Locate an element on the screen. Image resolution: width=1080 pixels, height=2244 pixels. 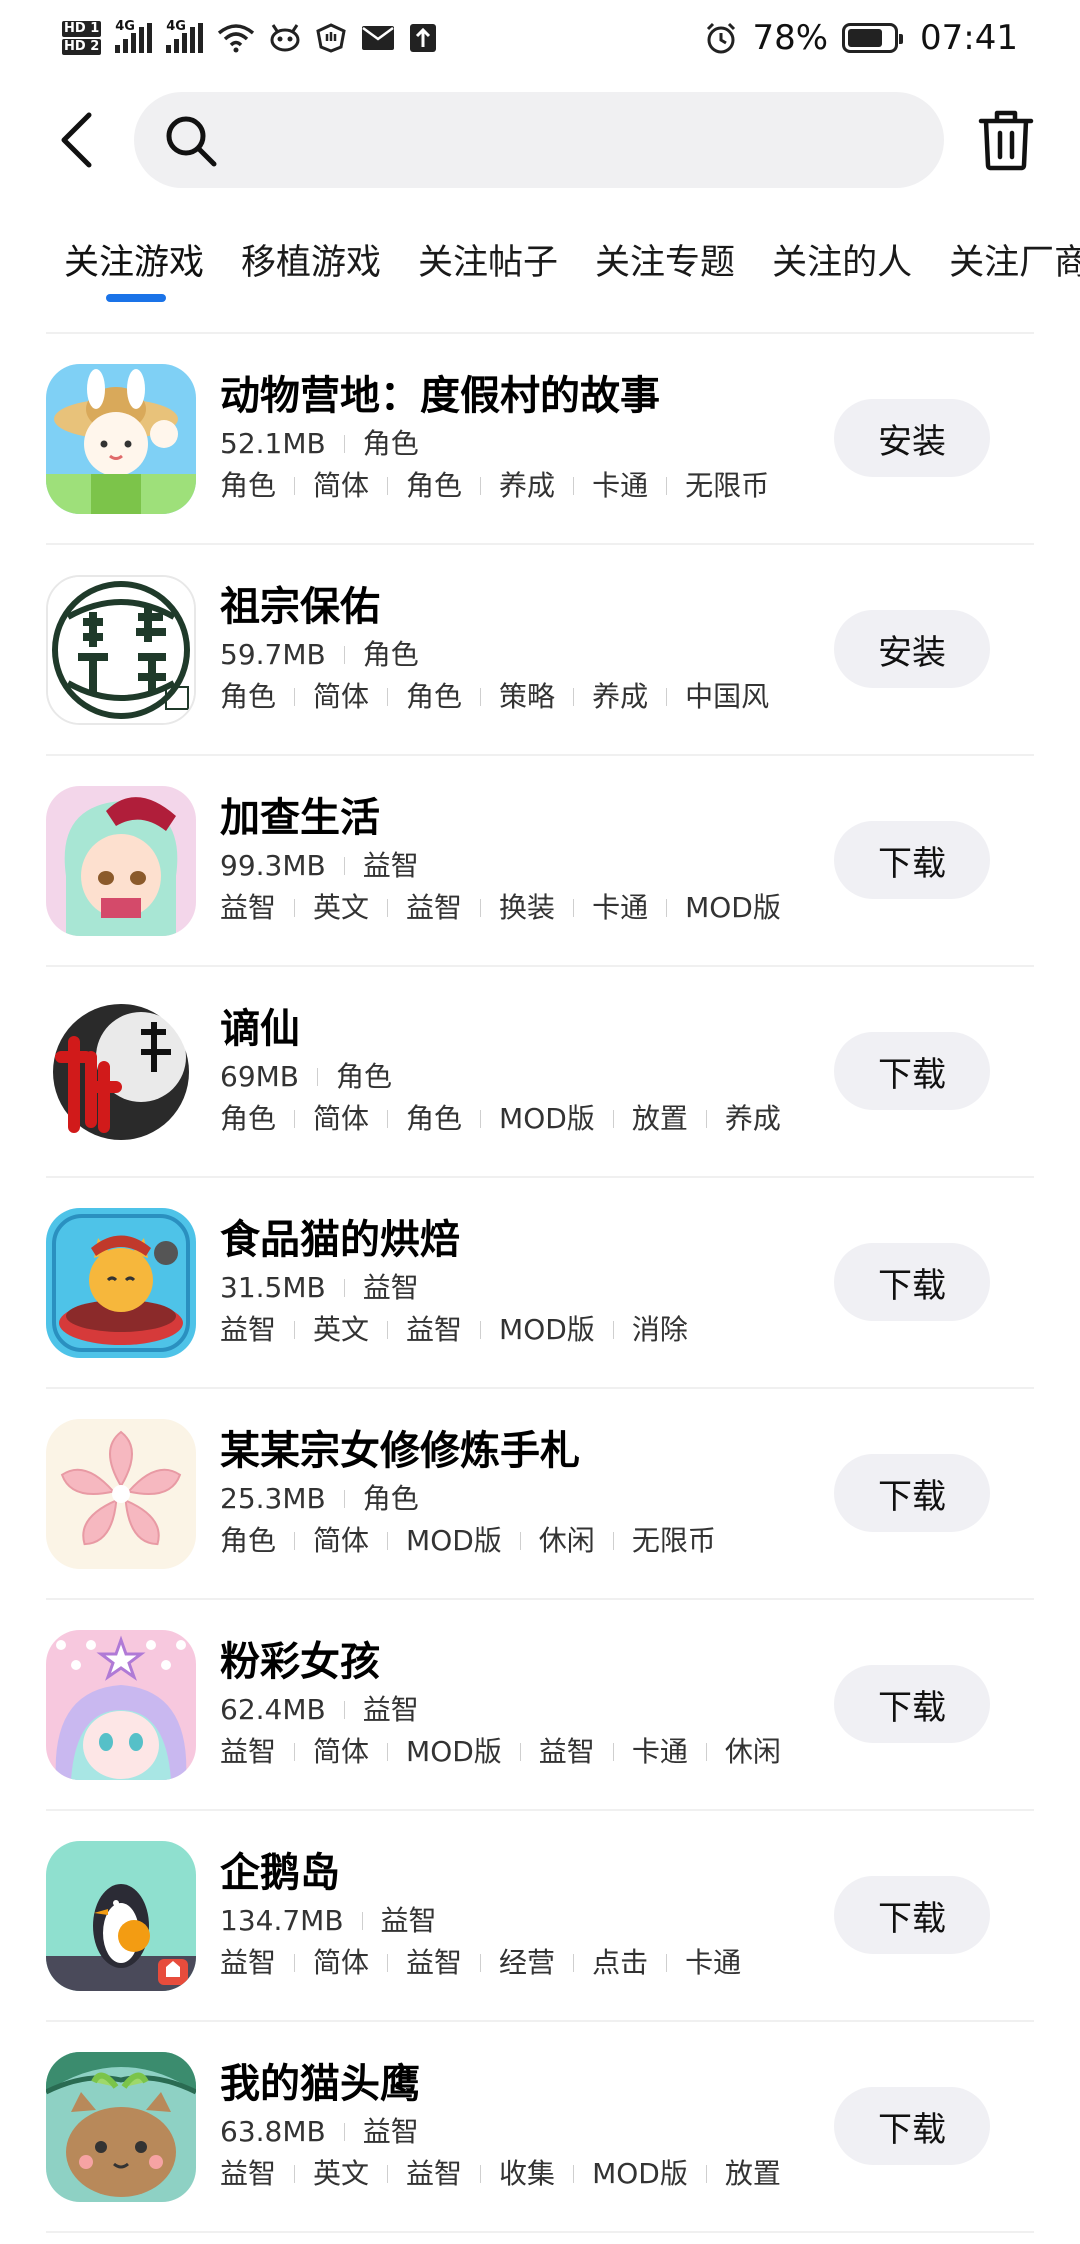
upload-icon is located at coordinates (423, 38).